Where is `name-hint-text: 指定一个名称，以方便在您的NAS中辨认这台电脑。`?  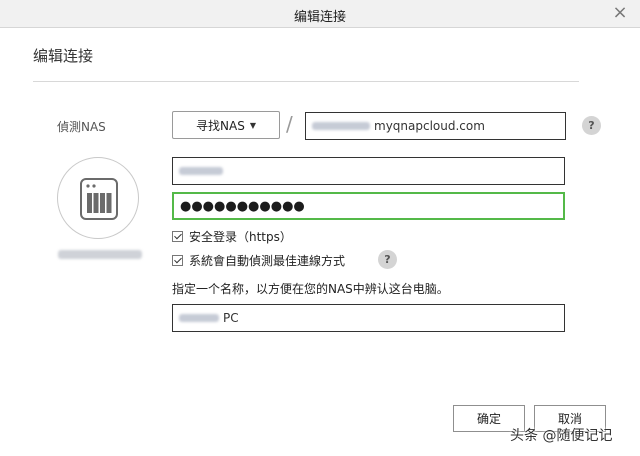 name-hint-text: 指定一个名称，以方便在您的NAS中辨认这台电脑。 is located at coordinates (310, 289).